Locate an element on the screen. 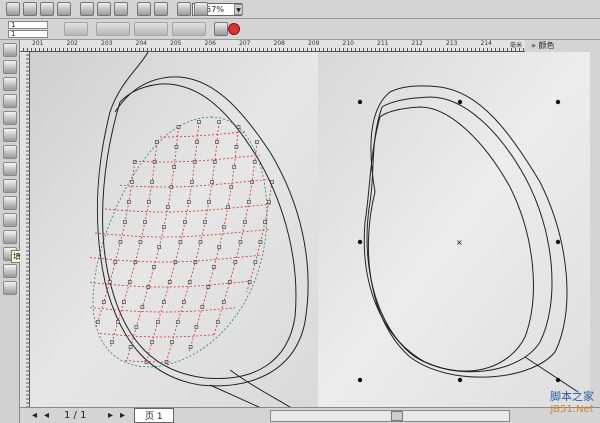  import-icon is located at coordinates (184, 9).